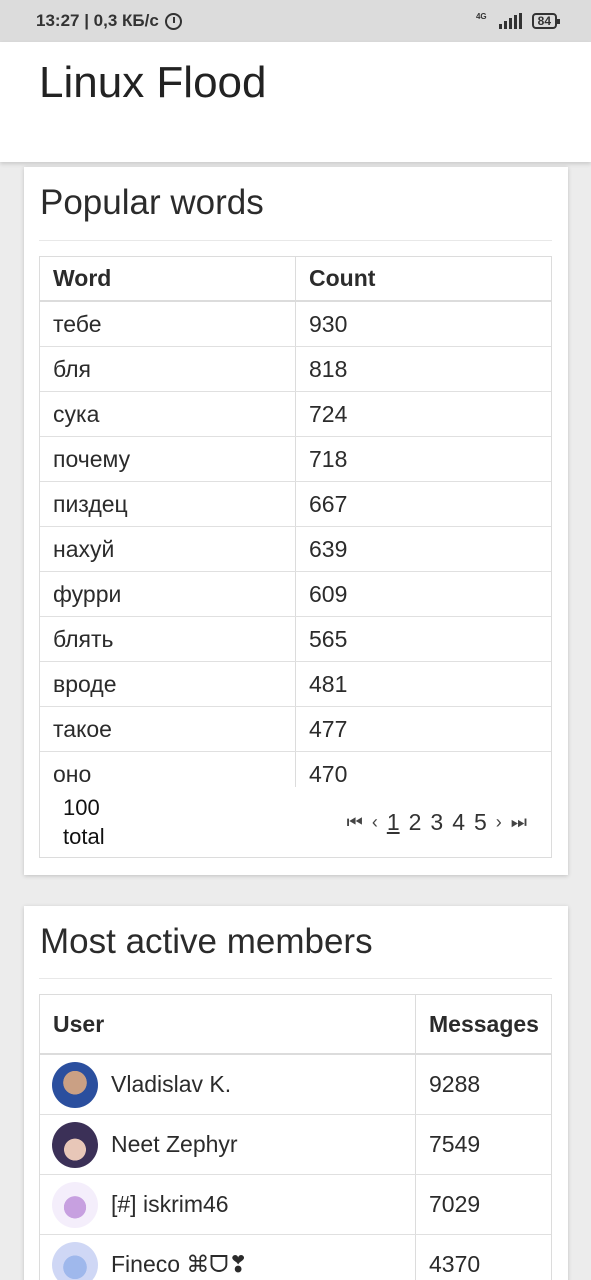 This screenshot has height=1280, width=591. Describe the element at coordinates (328, 548) in the screenshot. I see `count-cell: 639` at that location.